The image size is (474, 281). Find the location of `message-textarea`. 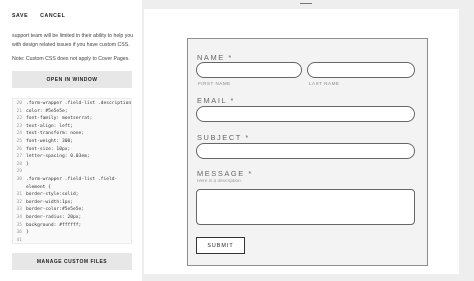

message-textarea is located at coordinates (305, 207).